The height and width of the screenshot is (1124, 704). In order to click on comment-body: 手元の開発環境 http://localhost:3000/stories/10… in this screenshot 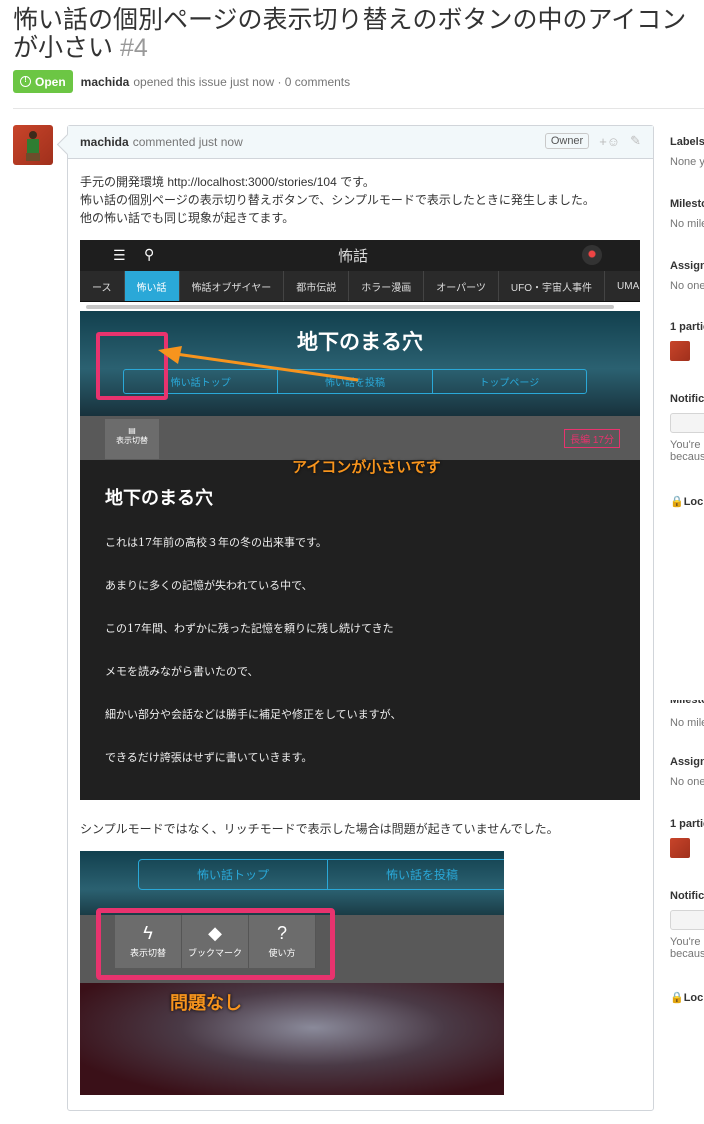, I will do `click(360, 200)`.